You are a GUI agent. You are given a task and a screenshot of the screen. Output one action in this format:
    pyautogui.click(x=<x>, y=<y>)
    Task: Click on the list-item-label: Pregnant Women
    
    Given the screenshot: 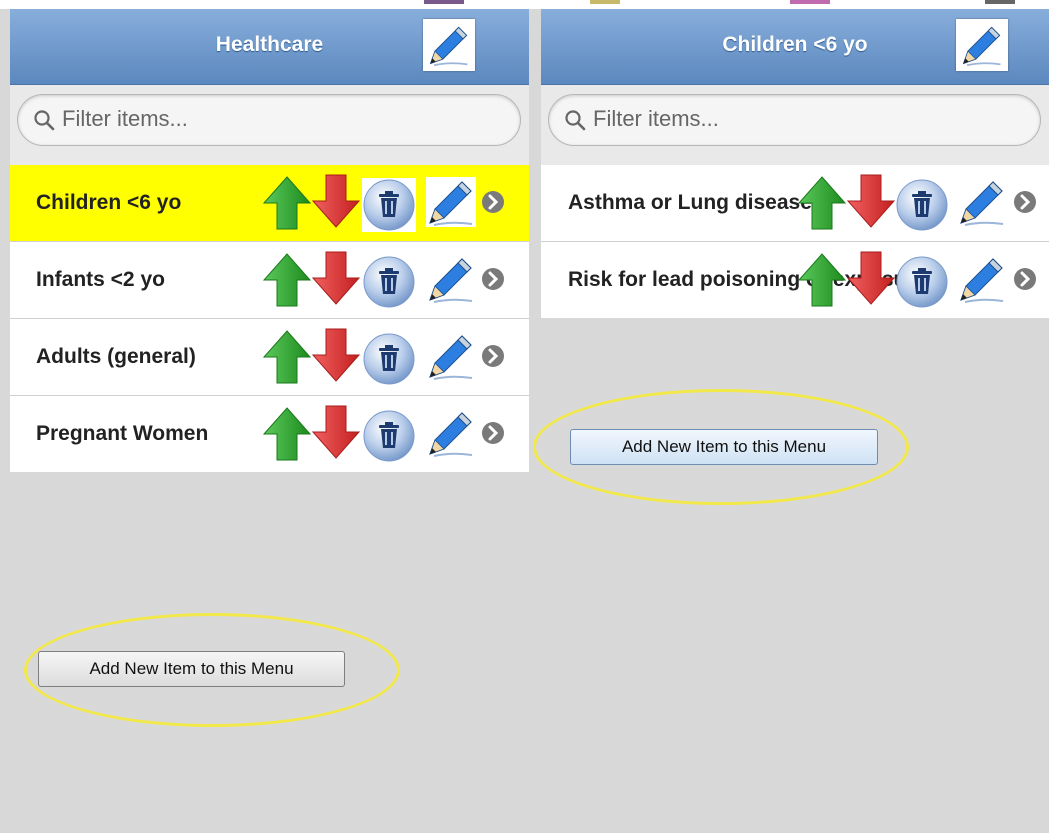 What is the action you would take?
    pyautogui.click(x=122, y=433)
    